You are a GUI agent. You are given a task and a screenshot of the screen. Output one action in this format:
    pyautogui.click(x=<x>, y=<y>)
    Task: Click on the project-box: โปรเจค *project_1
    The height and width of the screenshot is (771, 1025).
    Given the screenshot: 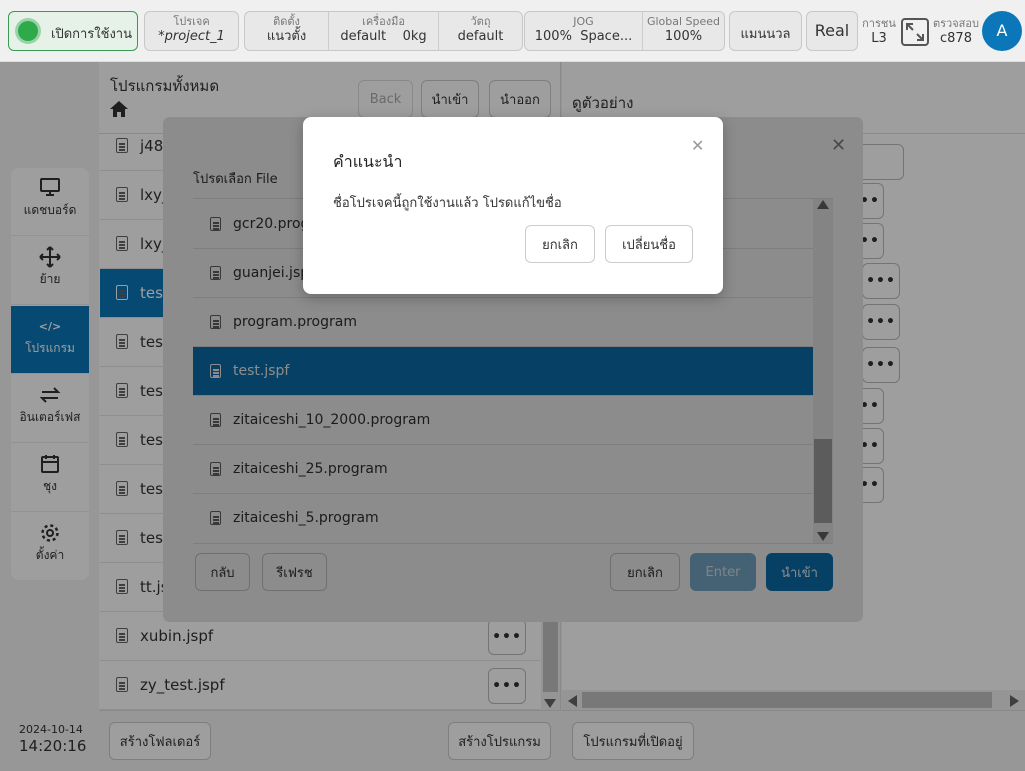 What is the action you would take?
    pyautogui.click(x=191, y=31)
    